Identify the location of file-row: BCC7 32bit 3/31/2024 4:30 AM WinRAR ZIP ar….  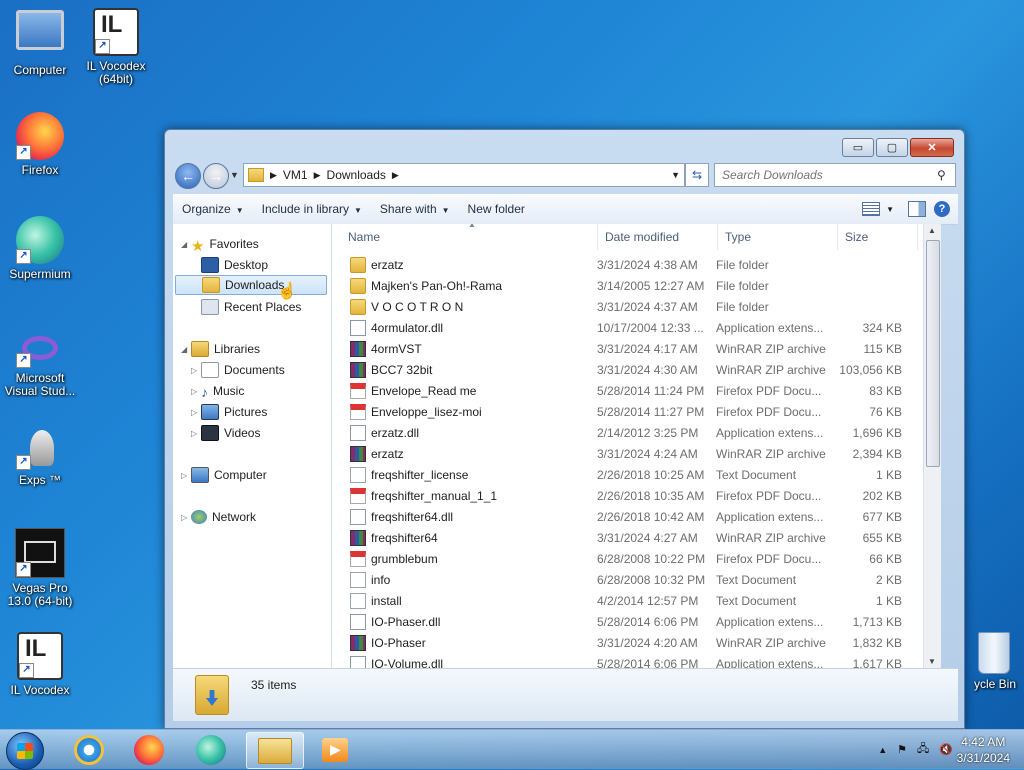
(617, 369).